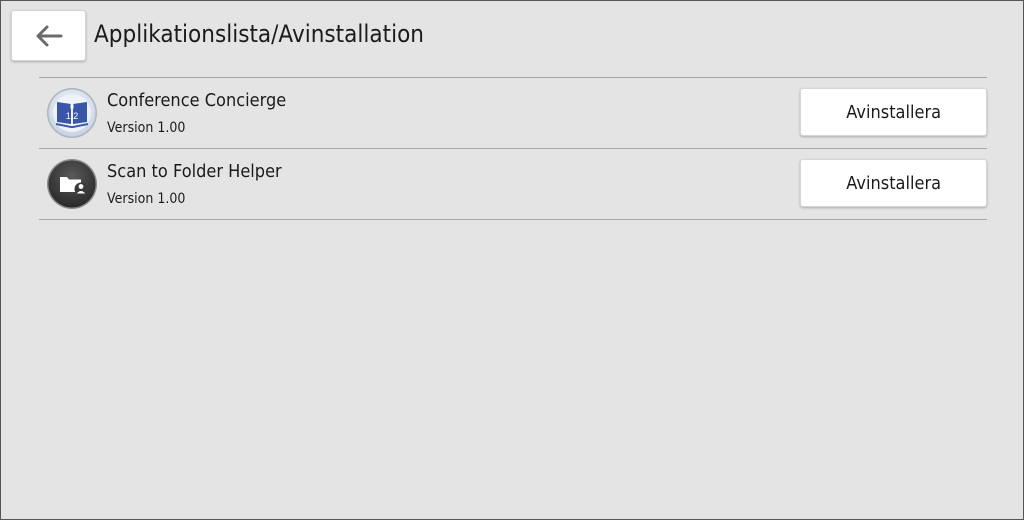  I want to click on app-name: Scan to Folder Helper, so click(194, 171).